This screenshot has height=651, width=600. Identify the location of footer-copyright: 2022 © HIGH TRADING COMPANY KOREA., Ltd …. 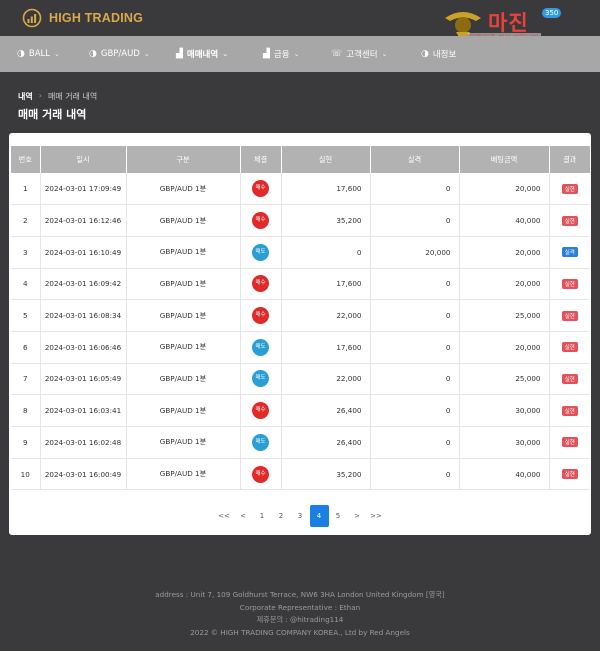
(300, 632).